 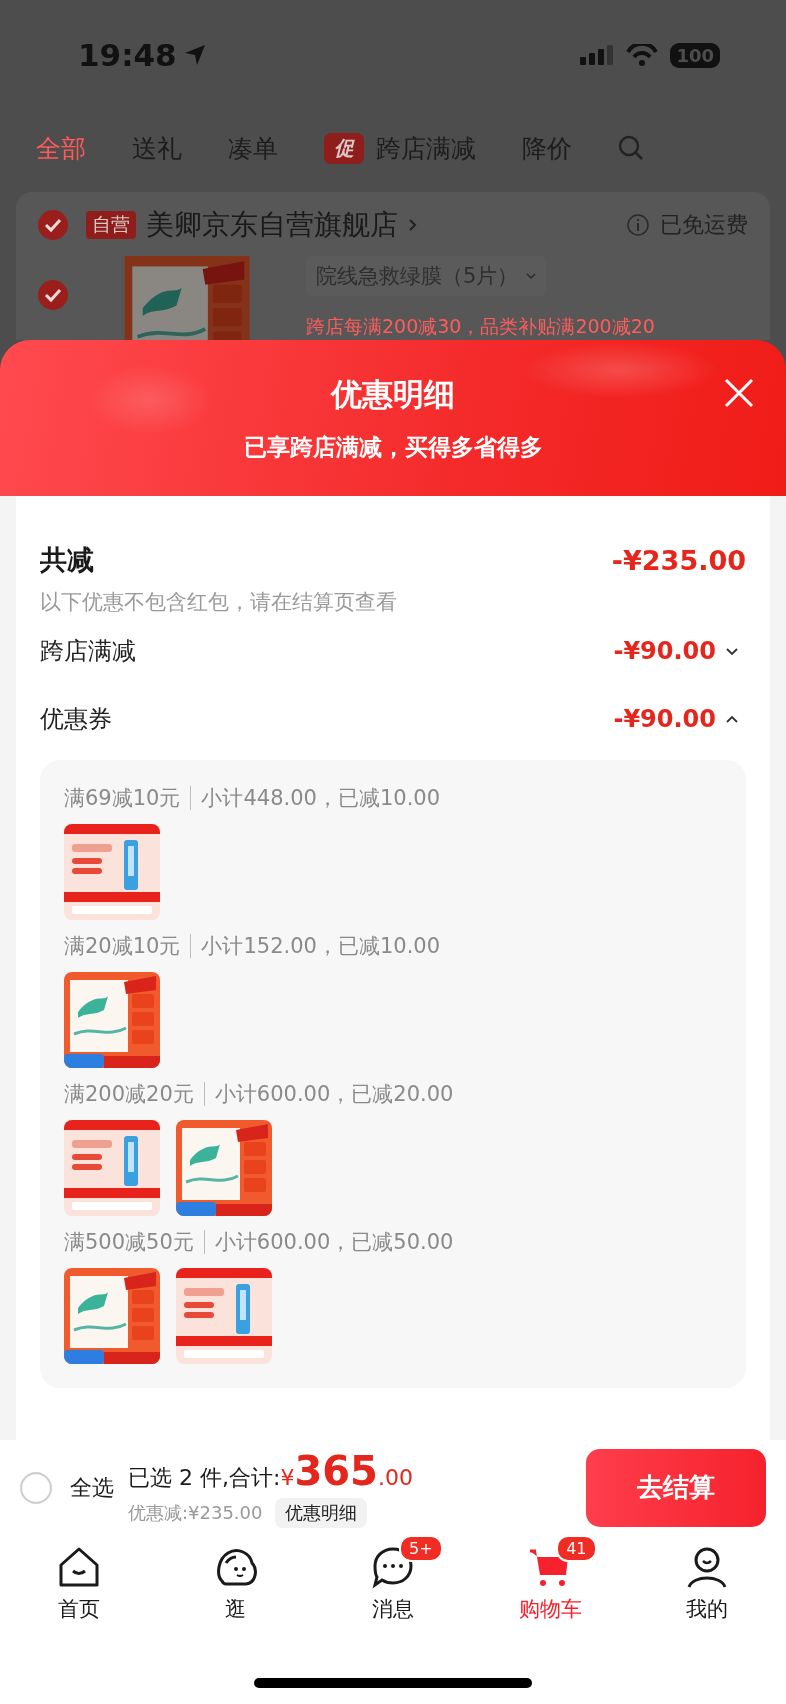 I want to click on discount-label: 跨店满减, so click(x=88, y=651).